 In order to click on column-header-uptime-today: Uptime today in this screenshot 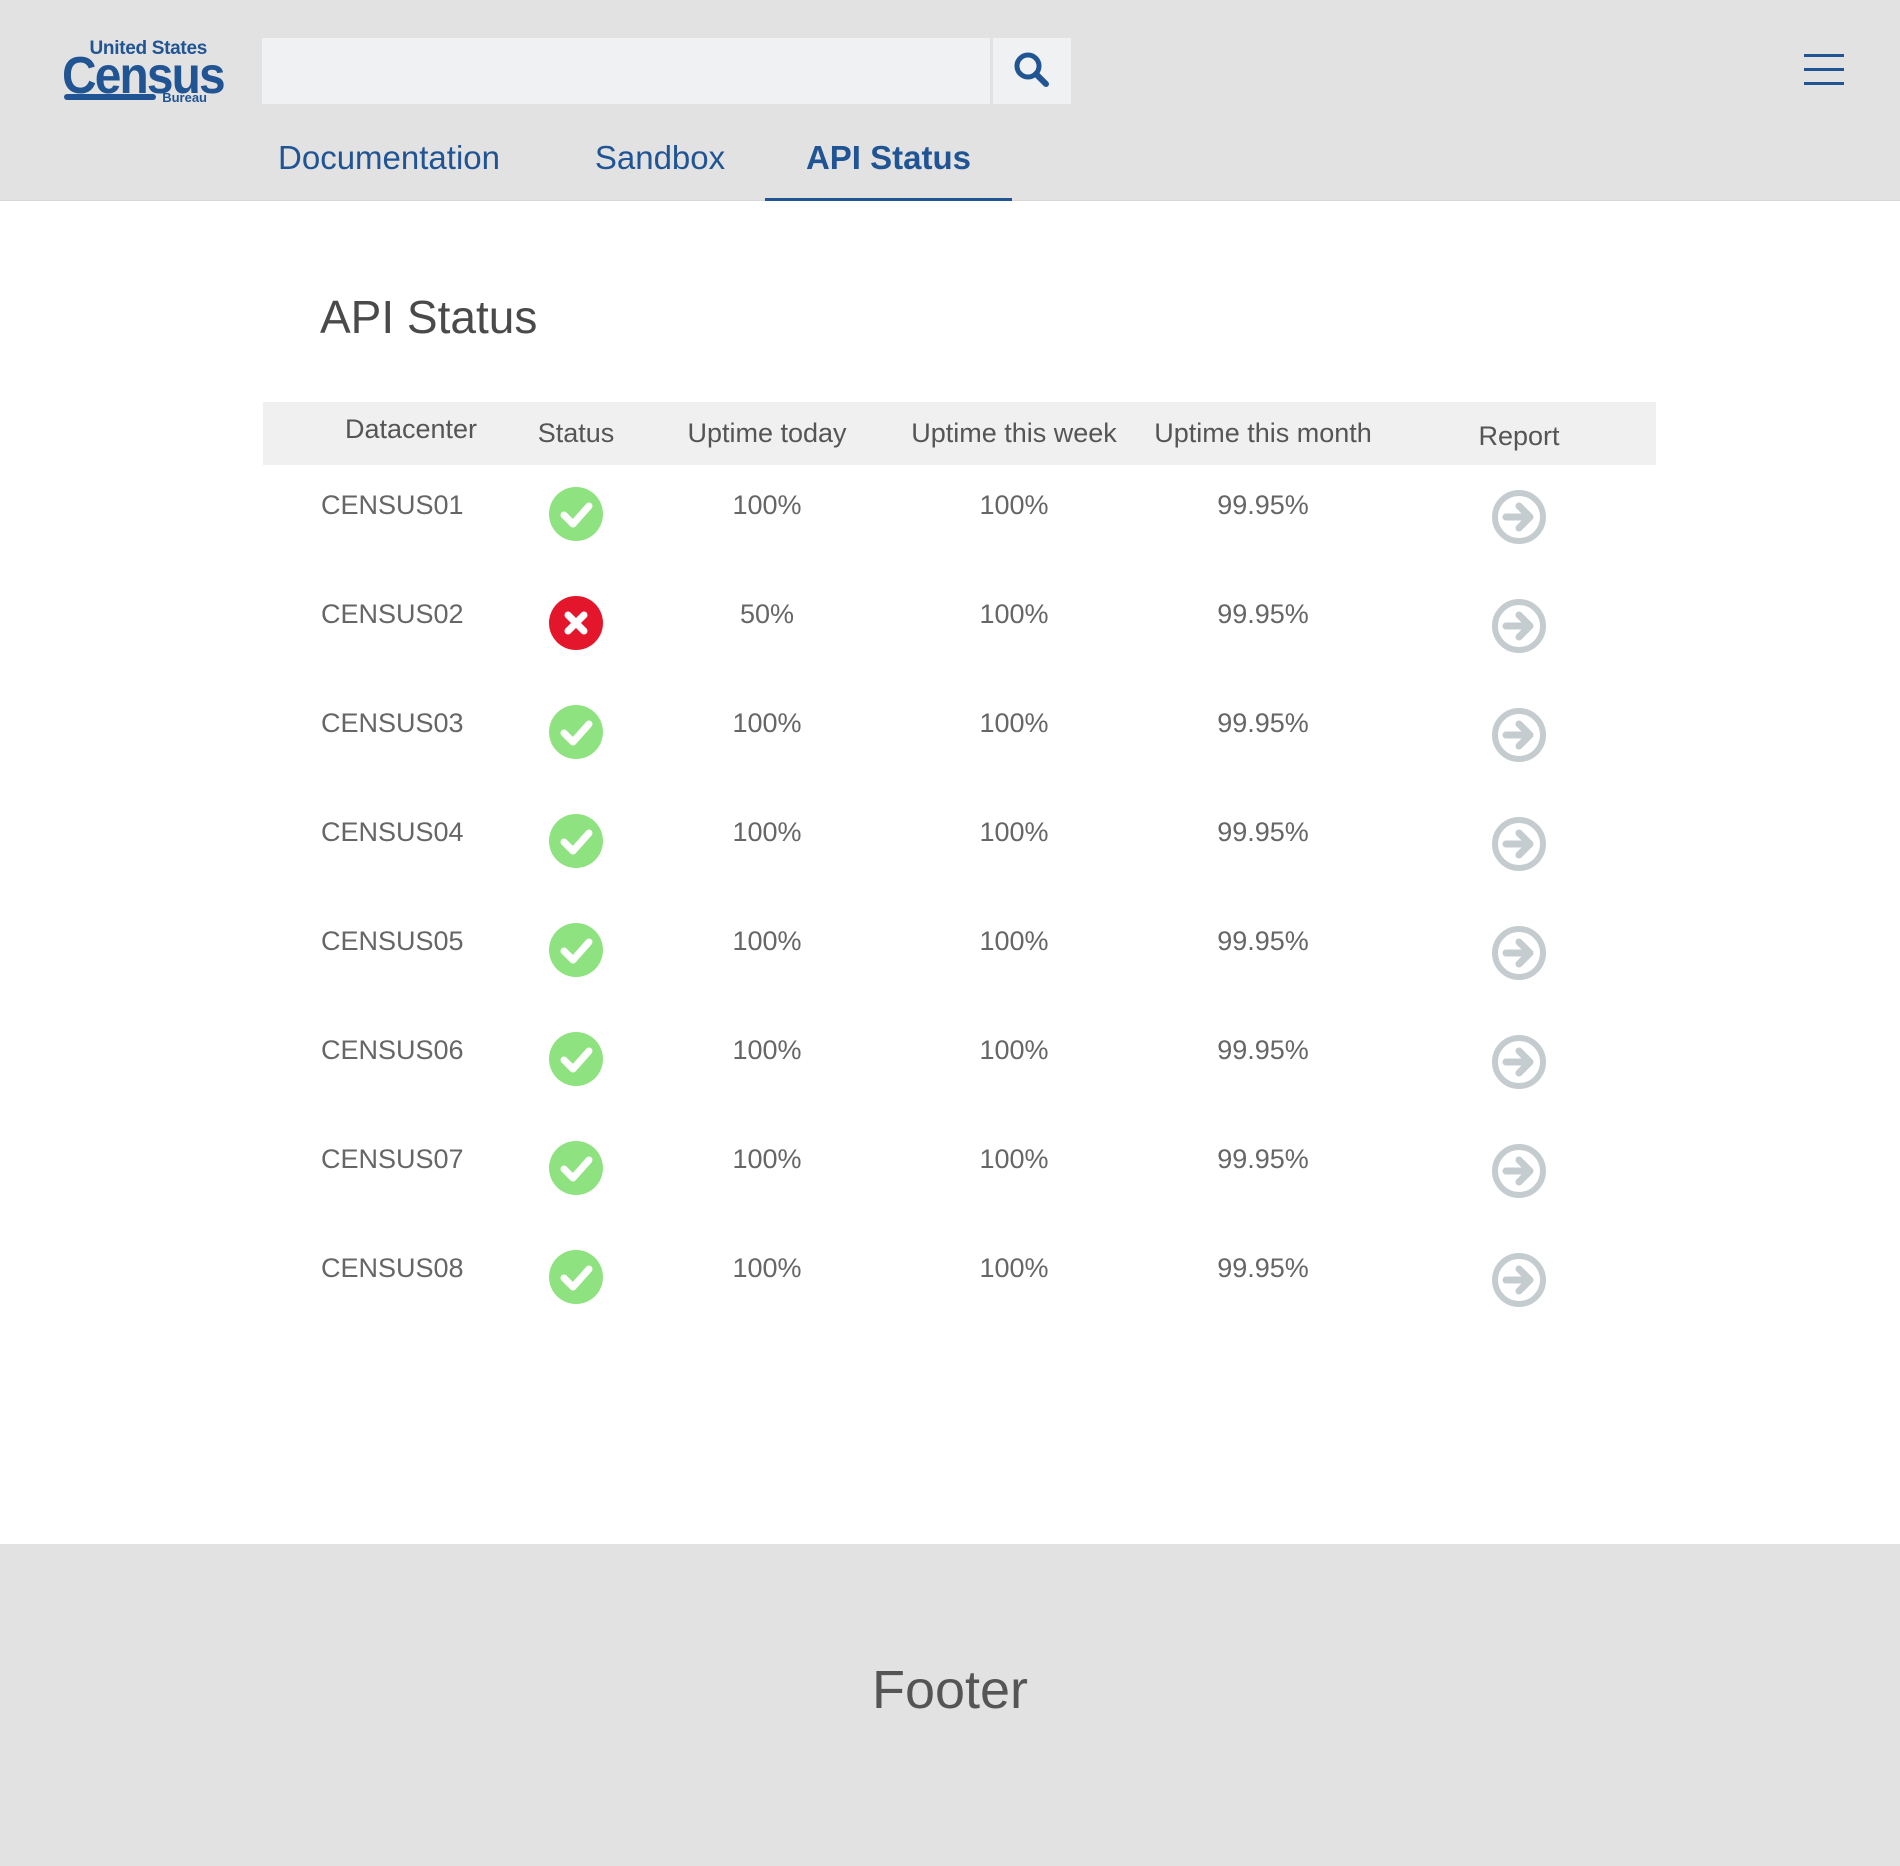, I will do `click(767, 433)`.